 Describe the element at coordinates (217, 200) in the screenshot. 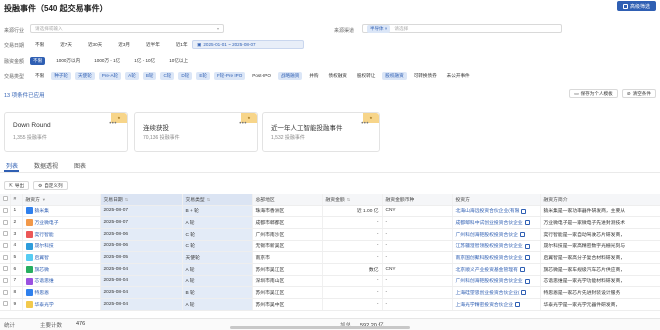

I see `col-header-type: 交易类型 ⇅` at that location.